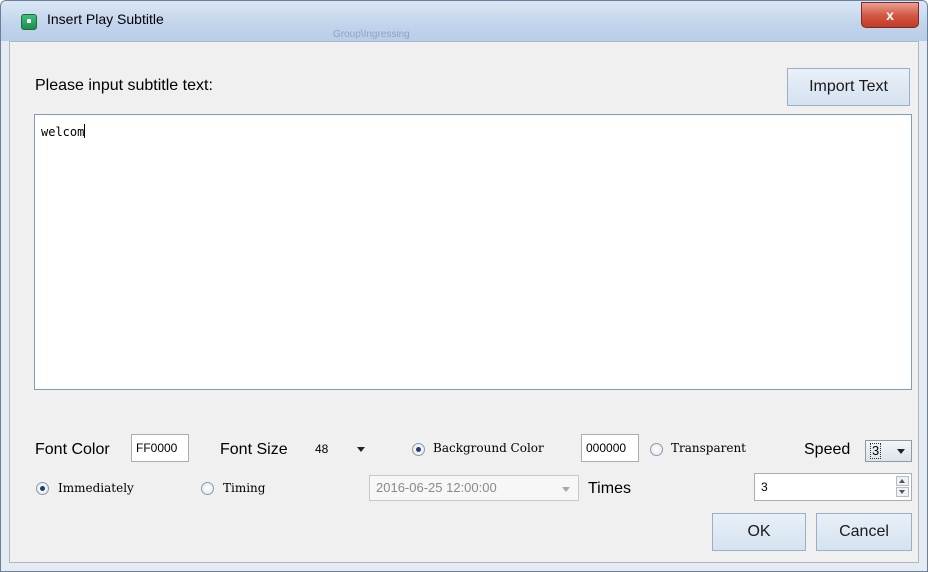 The width and height of the screenshot is (928, 572). I want to click on transparent-label: Transparent, so click(709, 448).